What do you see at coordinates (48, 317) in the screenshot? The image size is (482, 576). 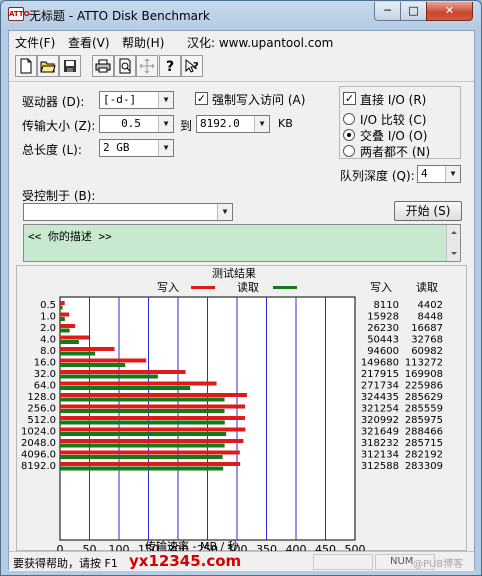 I see `y-tick-label: 1.0` at bounding box center [48, 317].